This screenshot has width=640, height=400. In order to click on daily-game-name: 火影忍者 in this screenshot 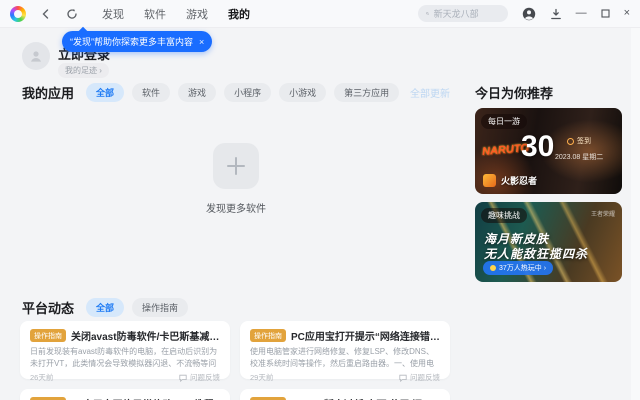, I will do `click(510, 180)`.